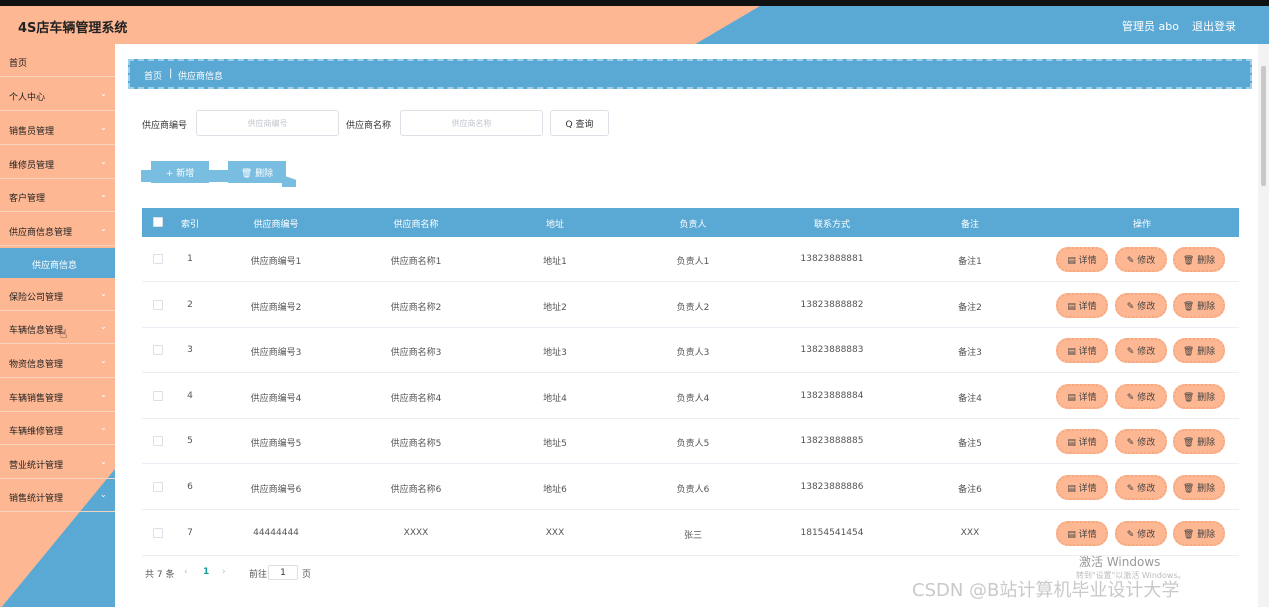 This screenshot has height=607, width=1269. I want to click on sidebar-item: 车辆销售管理 ⌄, so click(57, 395).